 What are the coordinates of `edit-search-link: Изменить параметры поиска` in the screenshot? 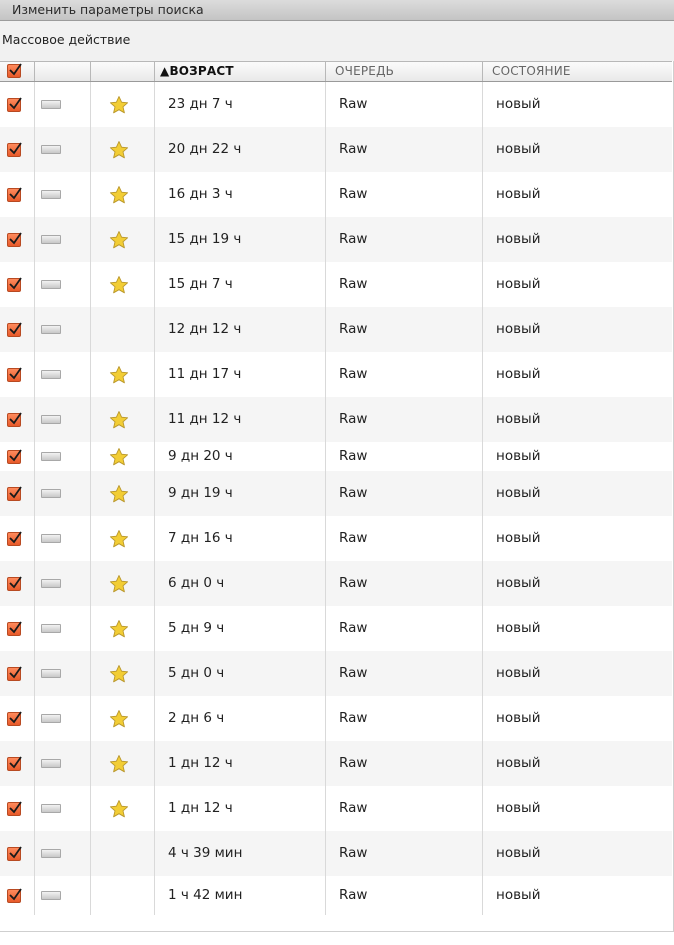 It's located at (108, 9).